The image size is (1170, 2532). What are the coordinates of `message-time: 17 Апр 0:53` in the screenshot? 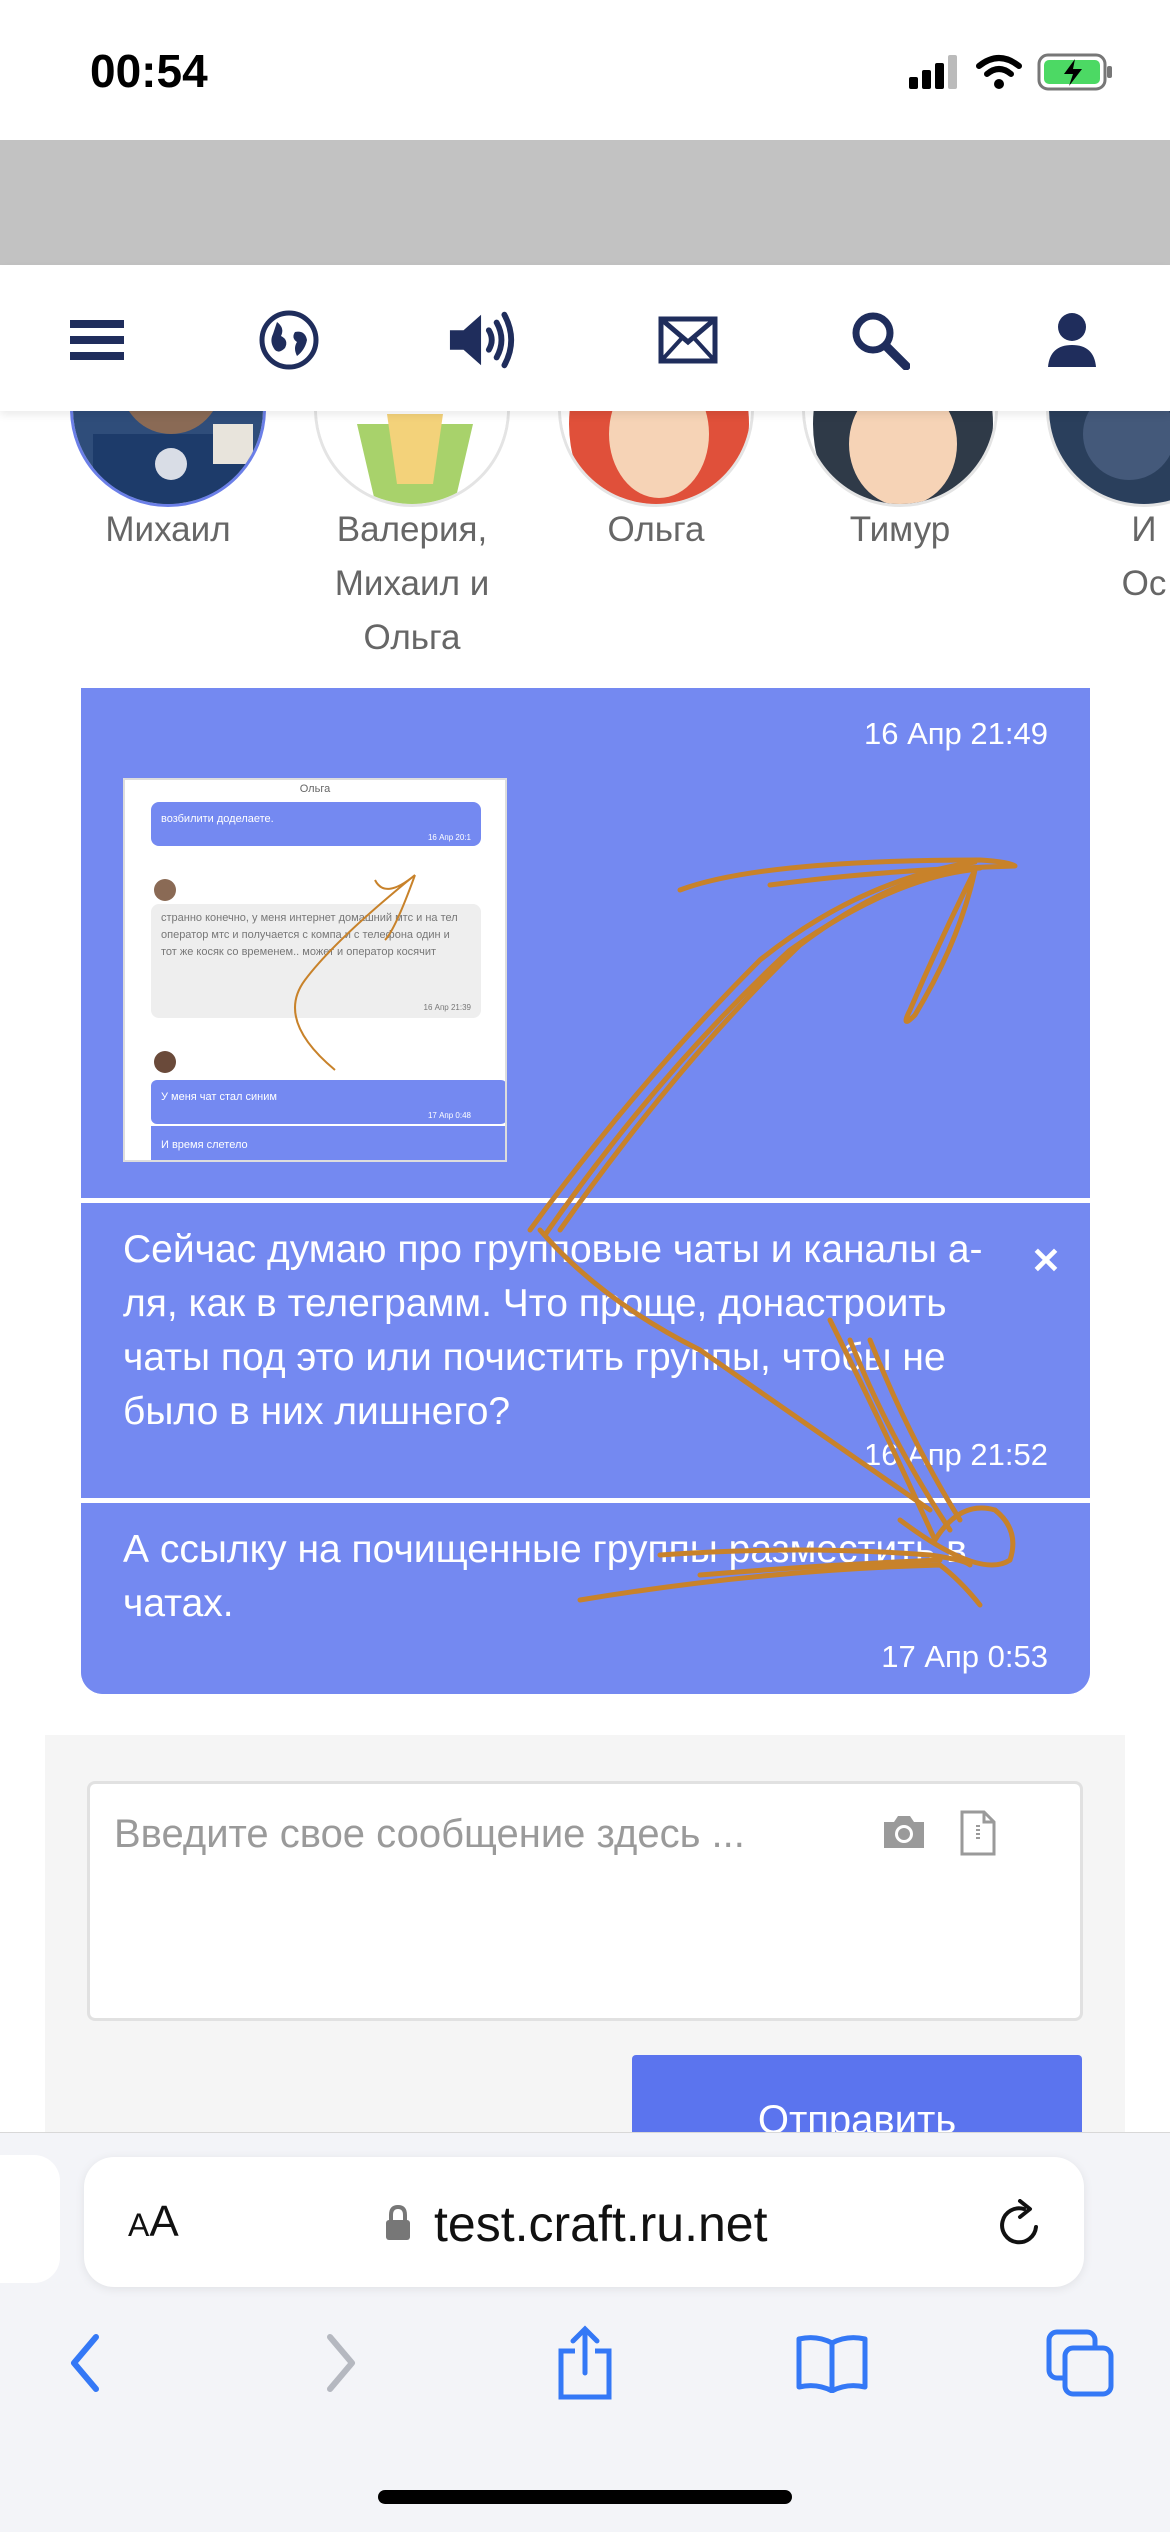 It's located at (964, 1656).